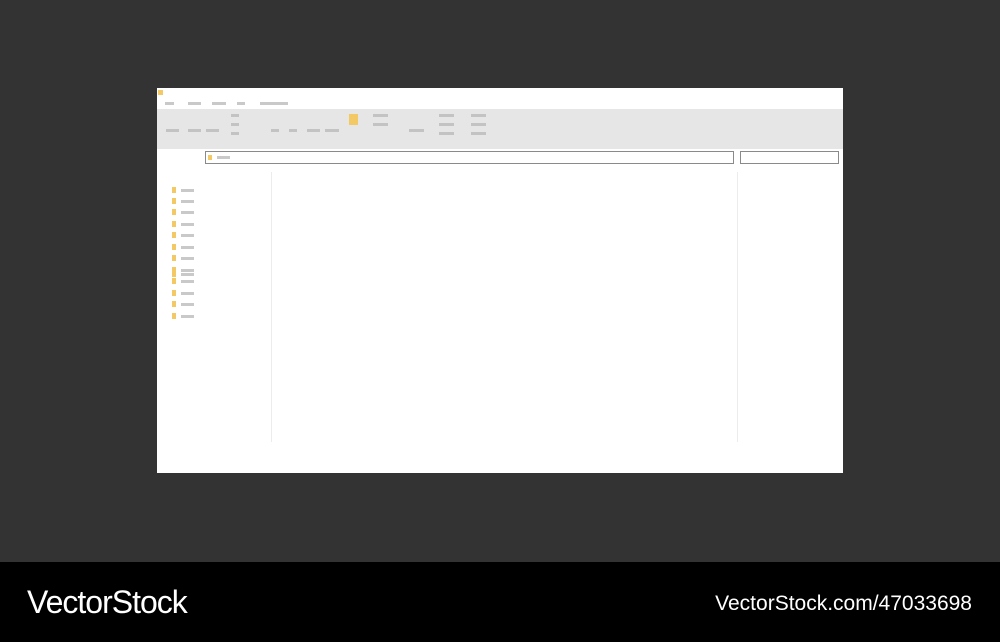 The image size is (1000, 642). I want to click on title-bar, so click(500, 92).